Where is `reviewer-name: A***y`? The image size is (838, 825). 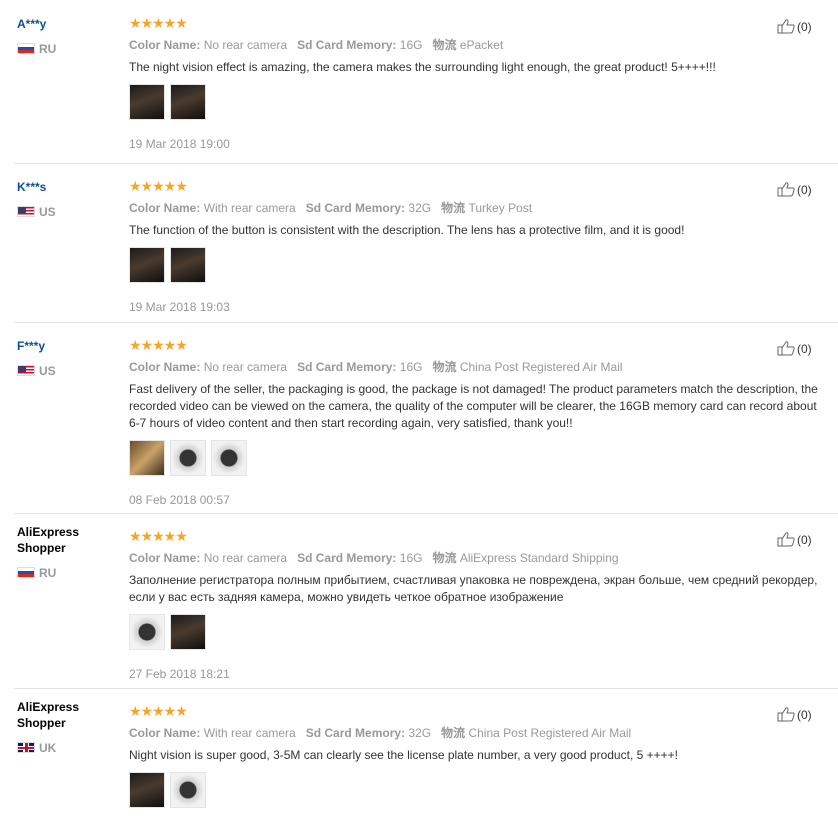
reviewer-name: A***y is located at coordinates (64, 24).